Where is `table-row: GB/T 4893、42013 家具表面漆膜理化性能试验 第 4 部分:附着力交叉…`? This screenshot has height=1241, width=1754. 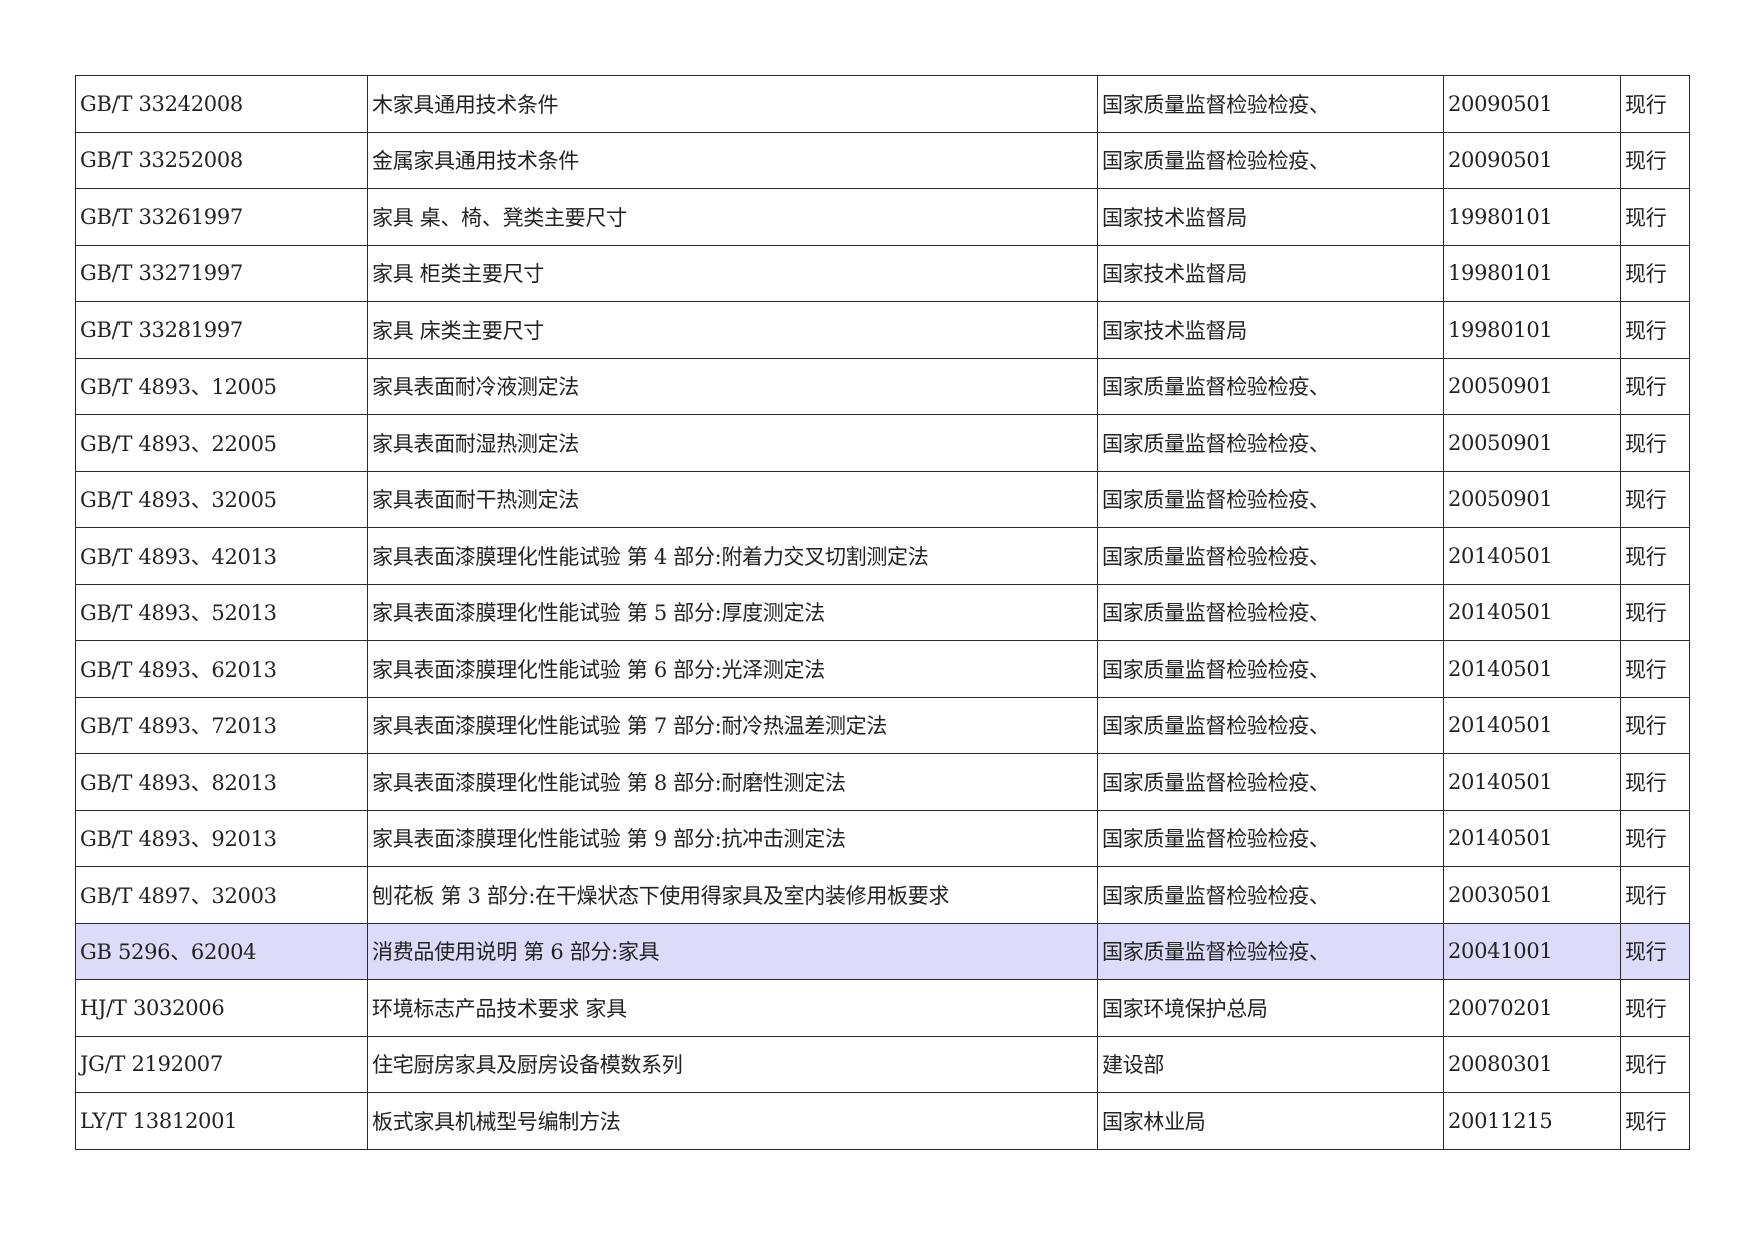
table-row: GB/T 4893、42013 家具表面漆膜理化性能试验 第 4 部分:附着力交叉… is located at coordinates (882, 556).